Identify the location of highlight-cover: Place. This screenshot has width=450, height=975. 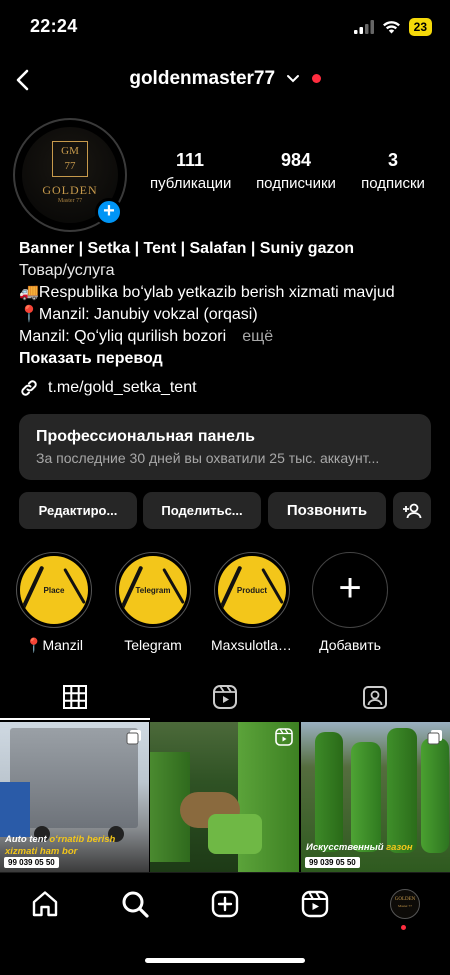
(54, 590).